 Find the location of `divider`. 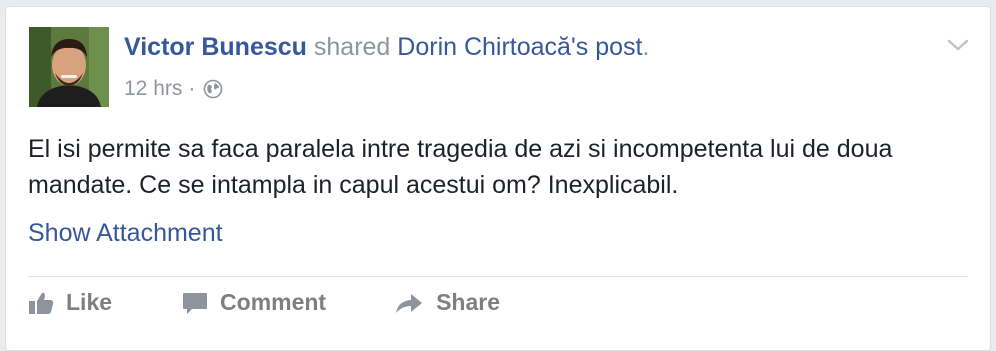

divider is located at coordinates (498, 276).